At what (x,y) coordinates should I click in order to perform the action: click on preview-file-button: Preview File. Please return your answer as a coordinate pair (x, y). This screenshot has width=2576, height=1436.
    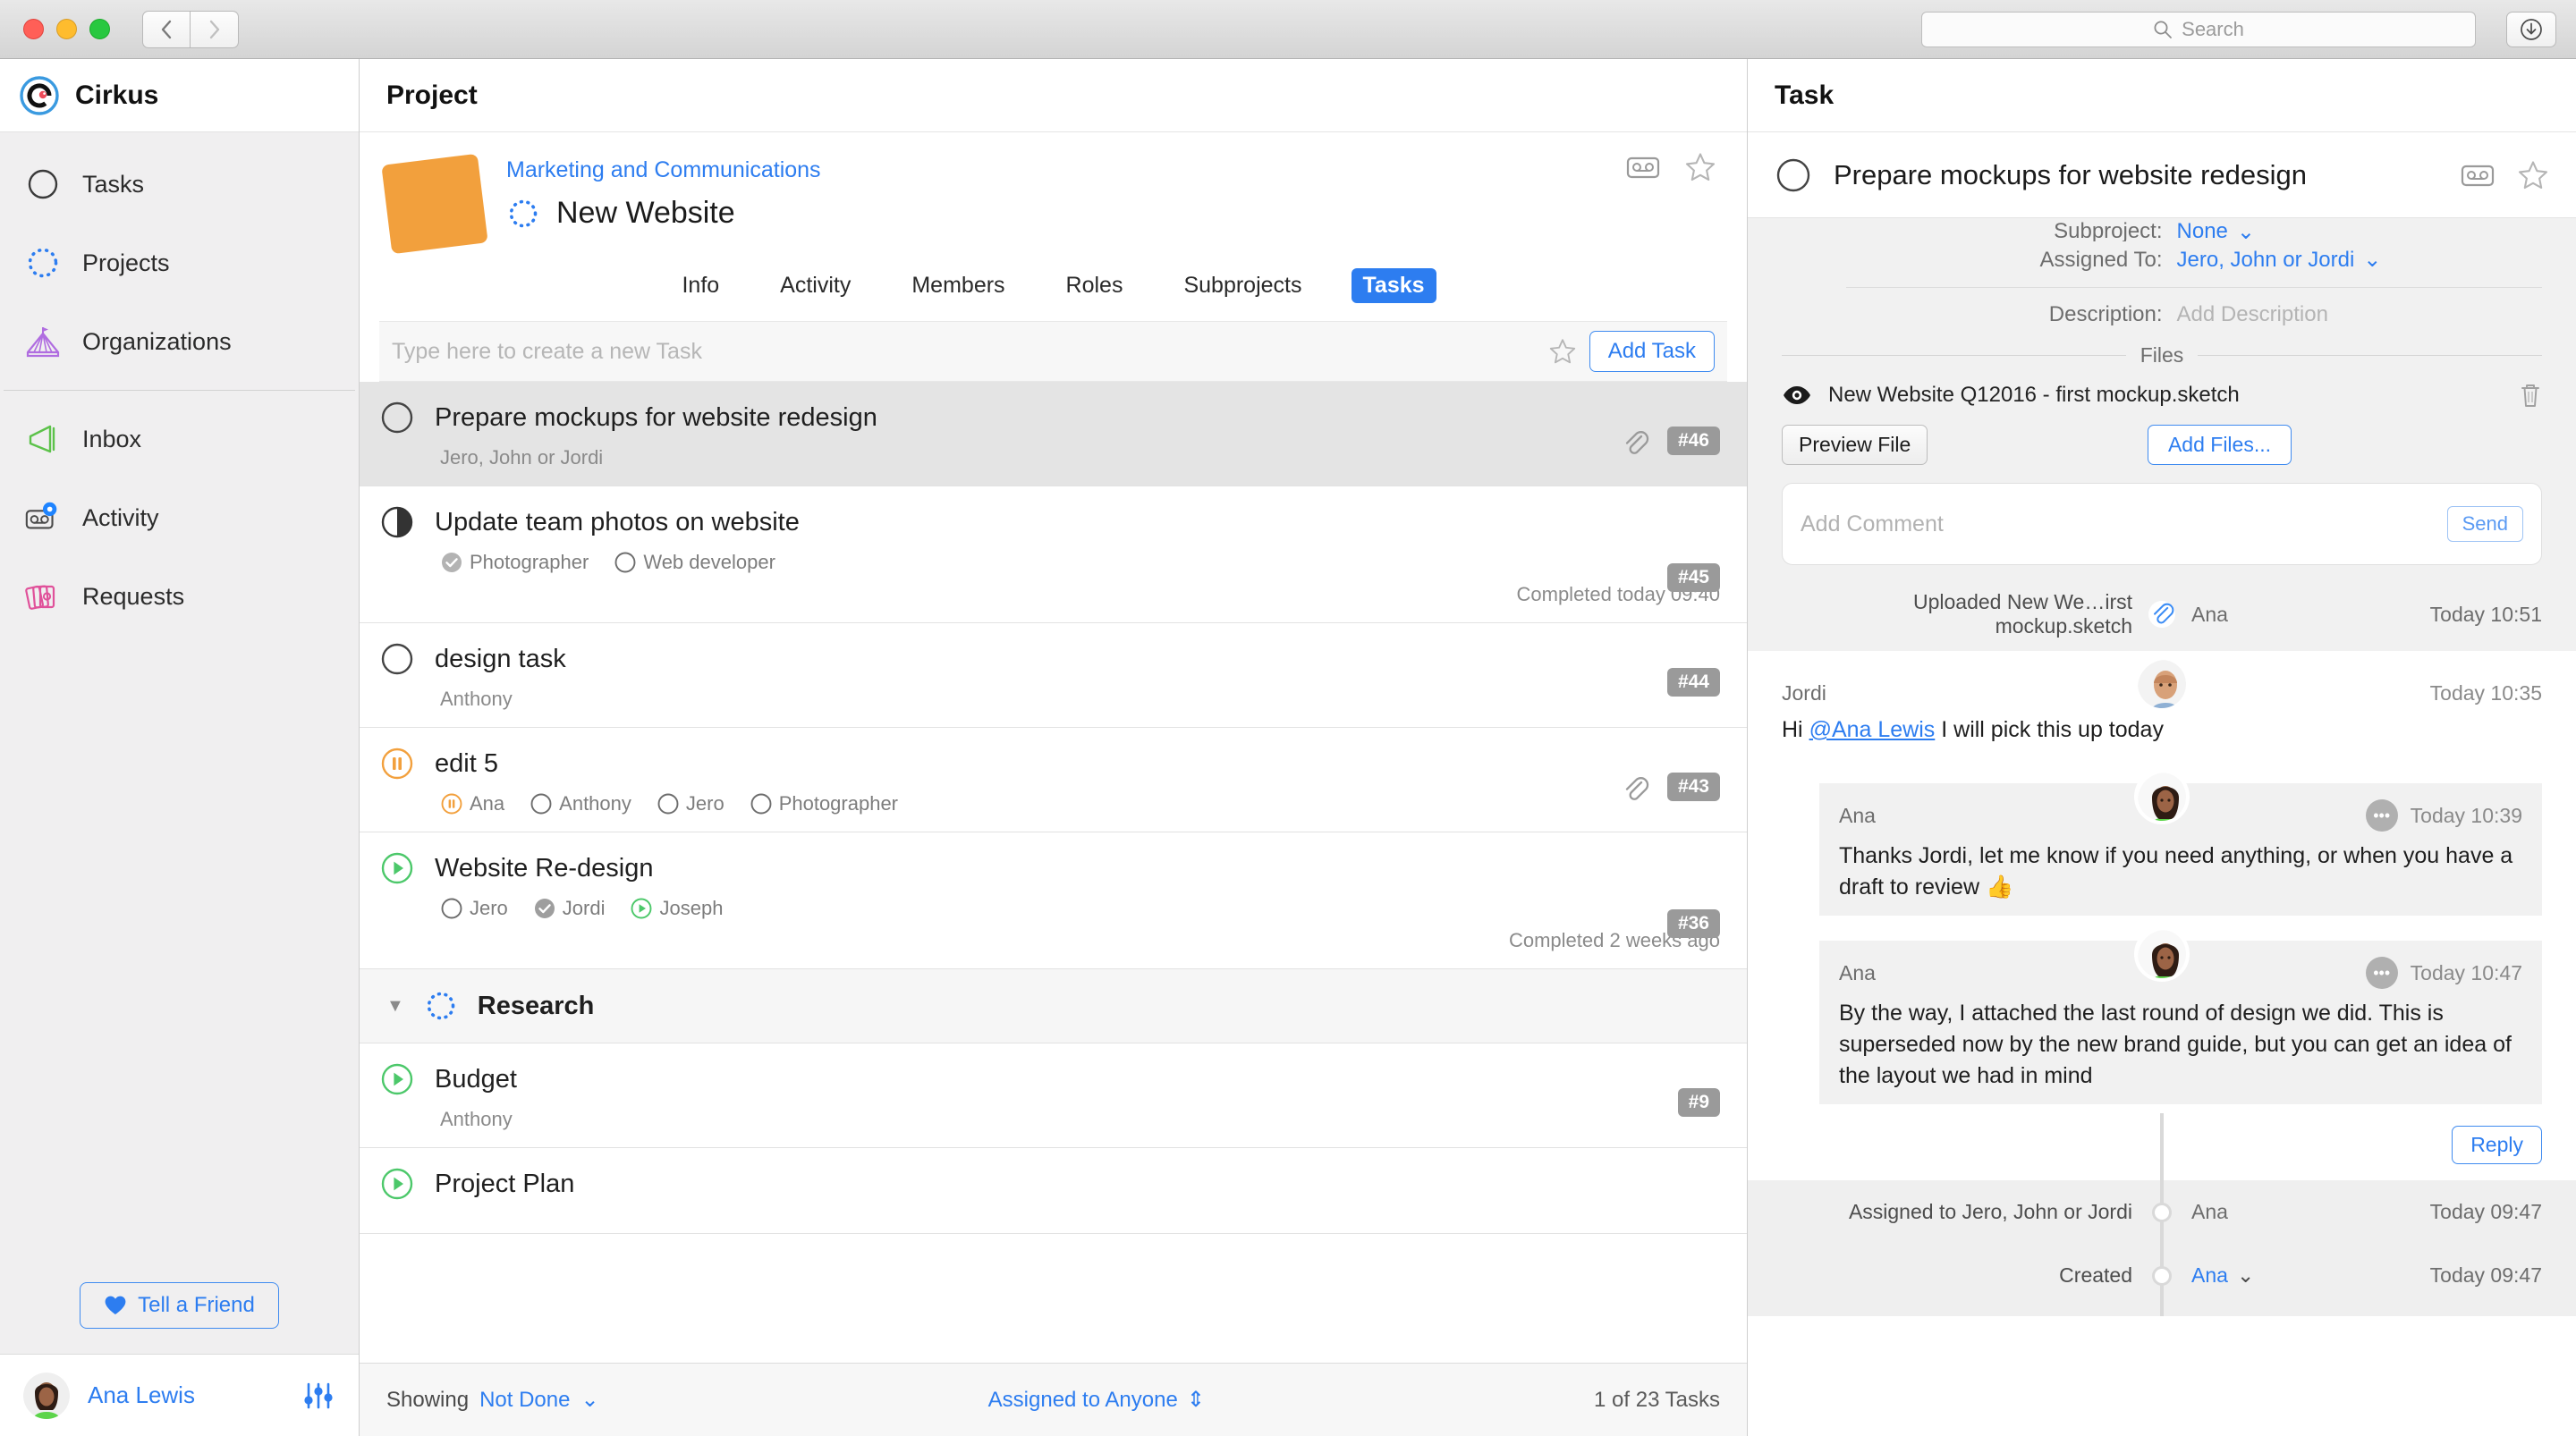
    Looking at the image, I should click on (1855, 445).